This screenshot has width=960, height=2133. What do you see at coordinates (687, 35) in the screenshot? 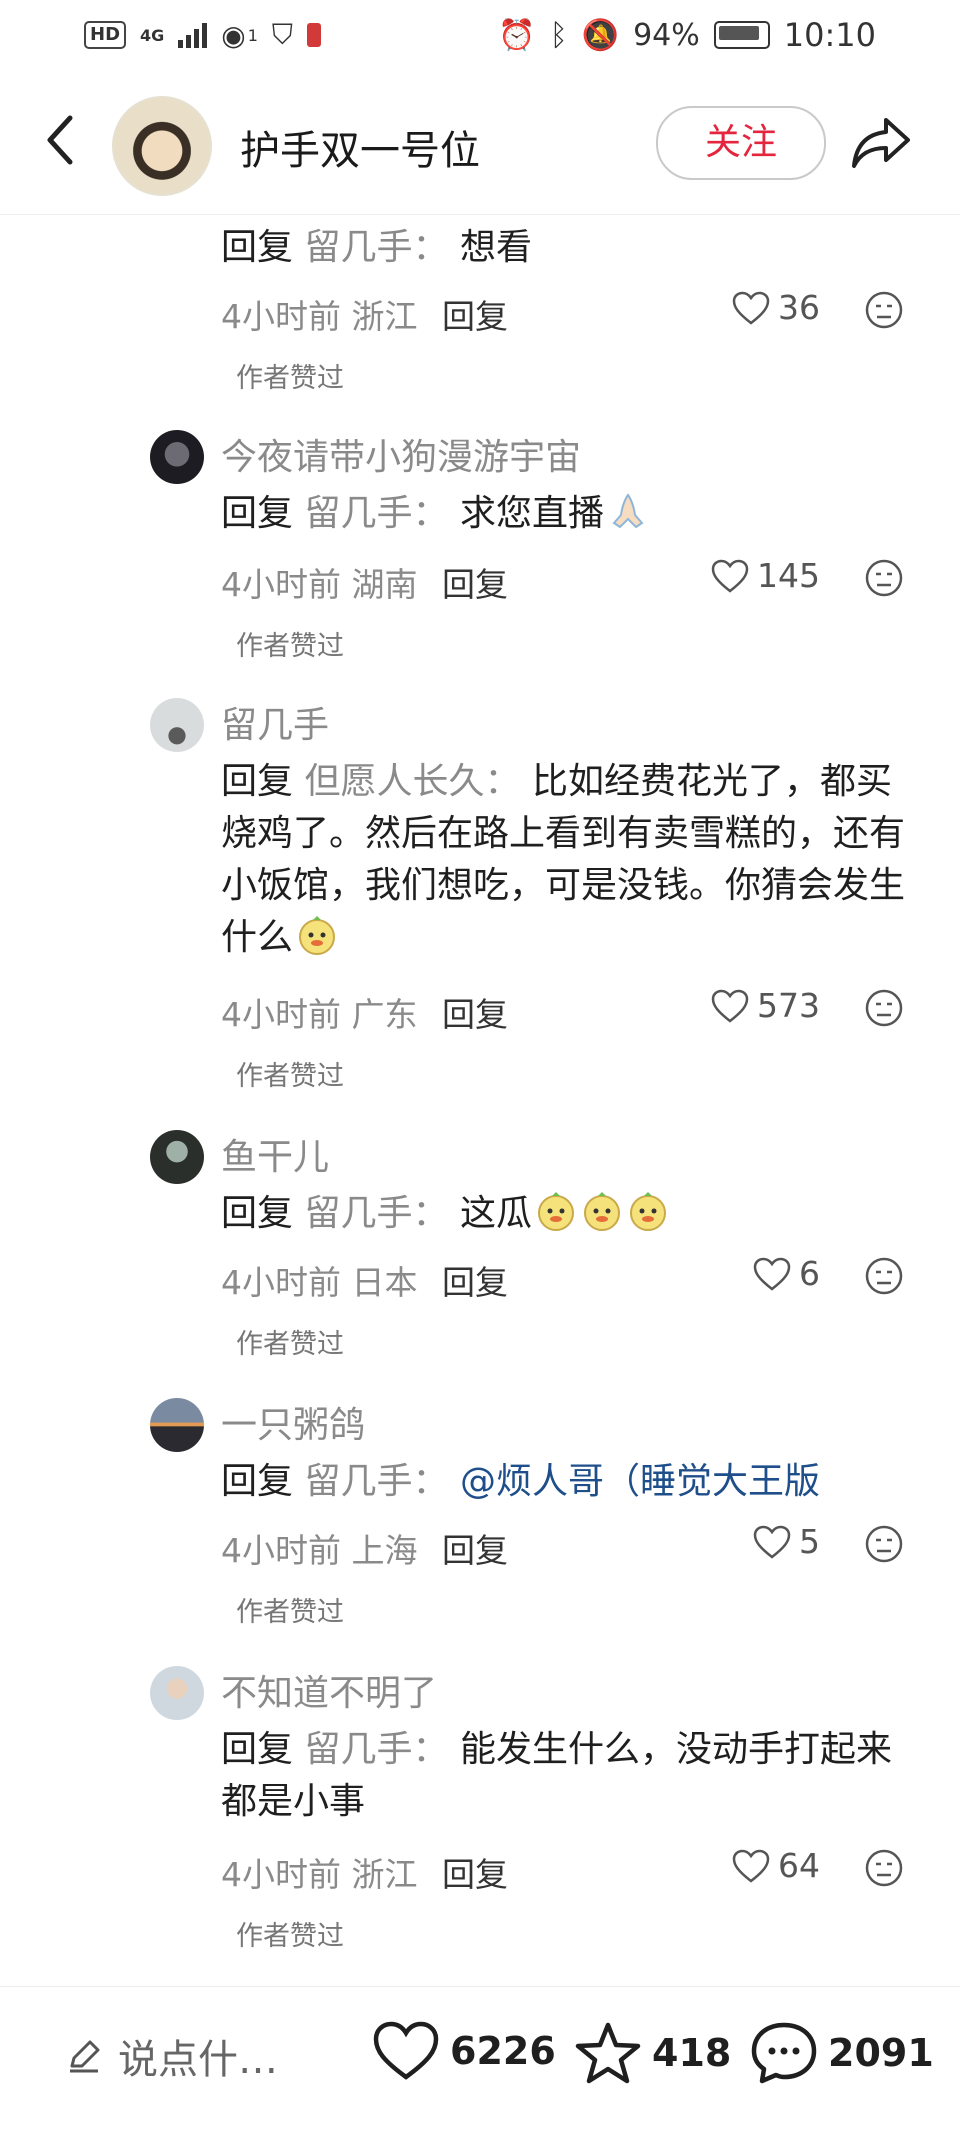
I see `status-right: ⏰ ᛒ 🔕 94% 10:10` at bounding box center [687, 35].